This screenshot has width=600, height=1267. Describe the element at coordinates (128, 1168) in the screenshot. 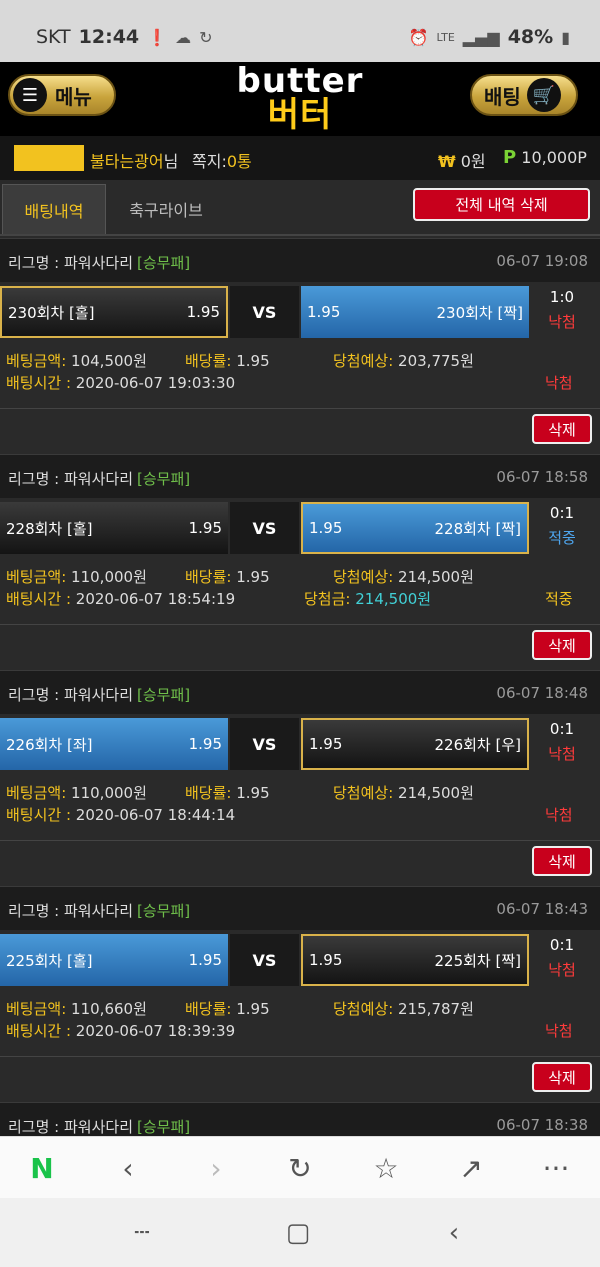

I see `back-icon: ‹` at that location.